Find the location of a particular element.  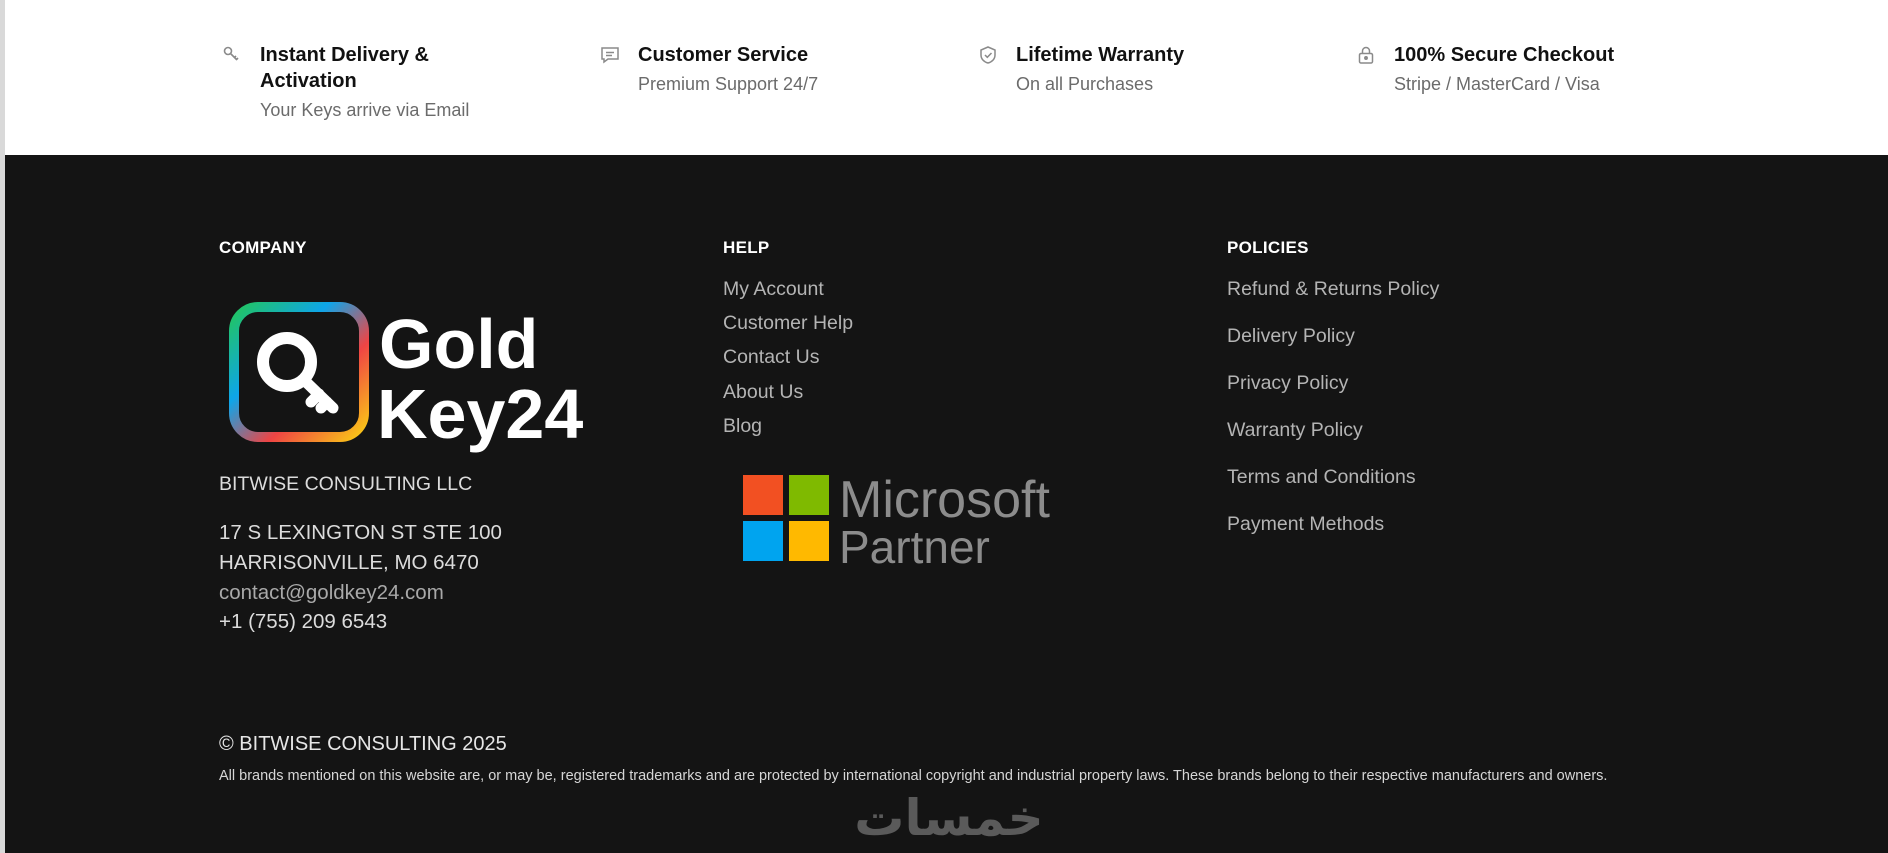

ms-partner-text-2: Partner is located at coordinates (914, 547).